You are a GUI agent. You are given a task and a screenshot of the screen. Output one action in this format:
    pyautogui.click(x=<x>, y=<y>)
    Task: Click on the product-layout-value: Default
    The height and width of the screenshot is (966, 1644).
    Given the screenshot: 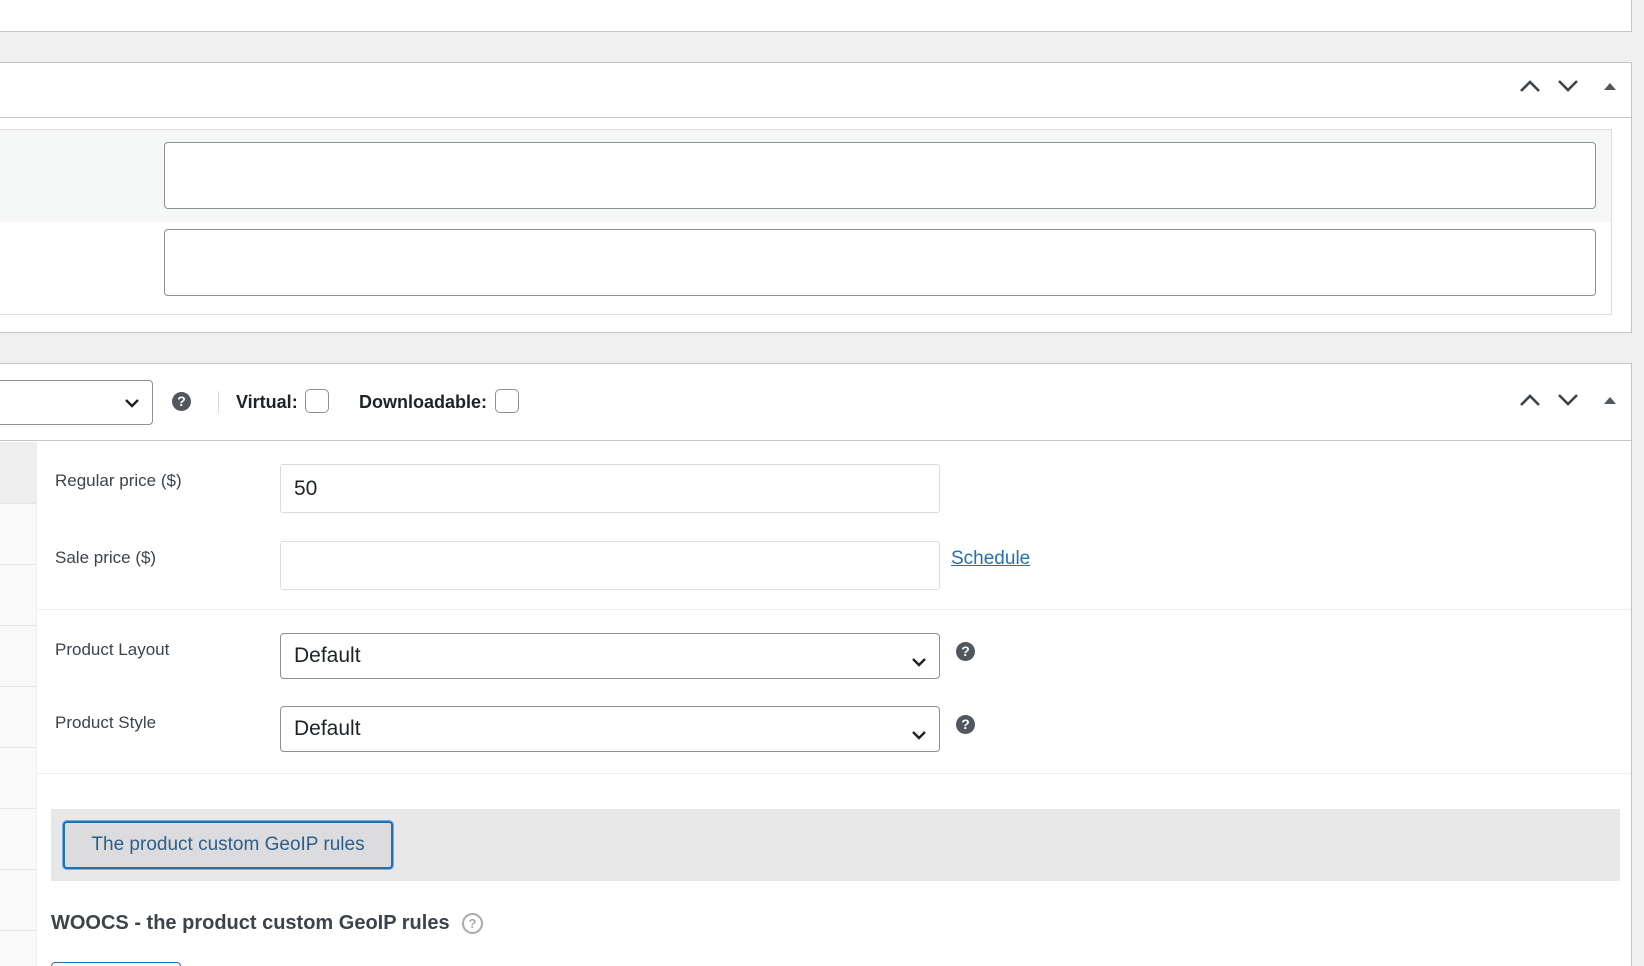 What is the action you would take?
    pyautogui.click(x=327, y=655)
    